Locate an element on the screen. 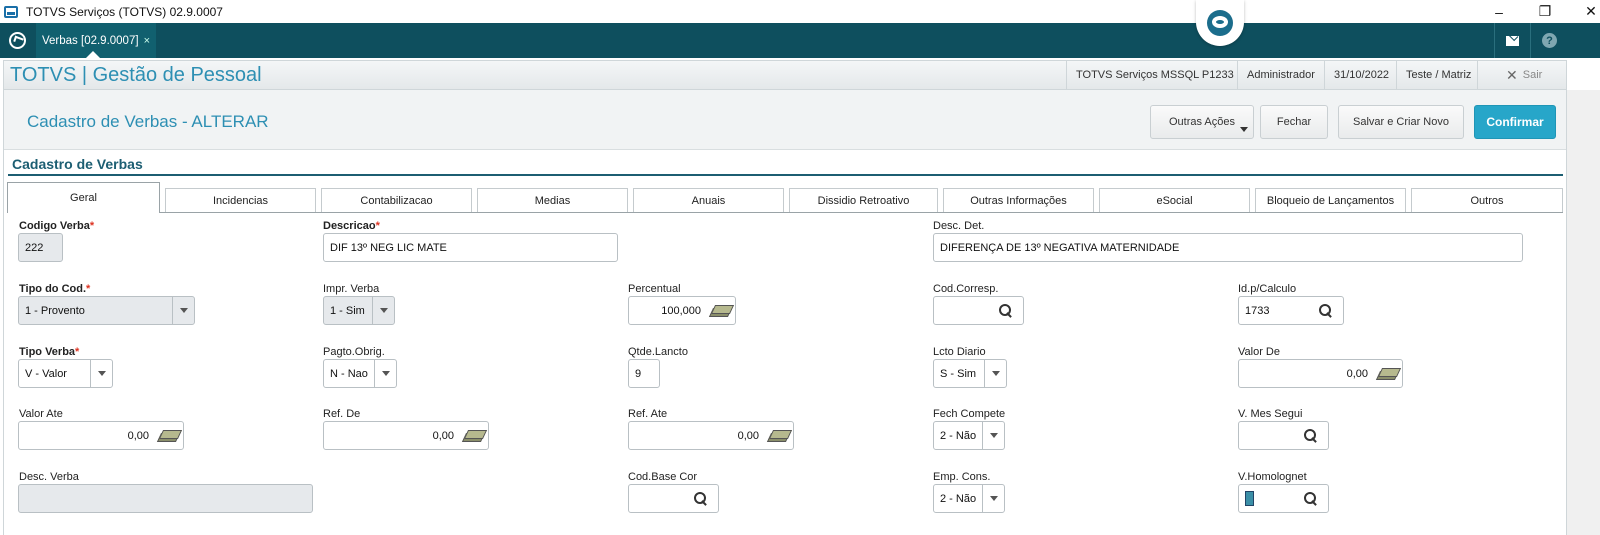  cod-base-cor-label: Cod.Base Cor is located at coordinates (663, 477).